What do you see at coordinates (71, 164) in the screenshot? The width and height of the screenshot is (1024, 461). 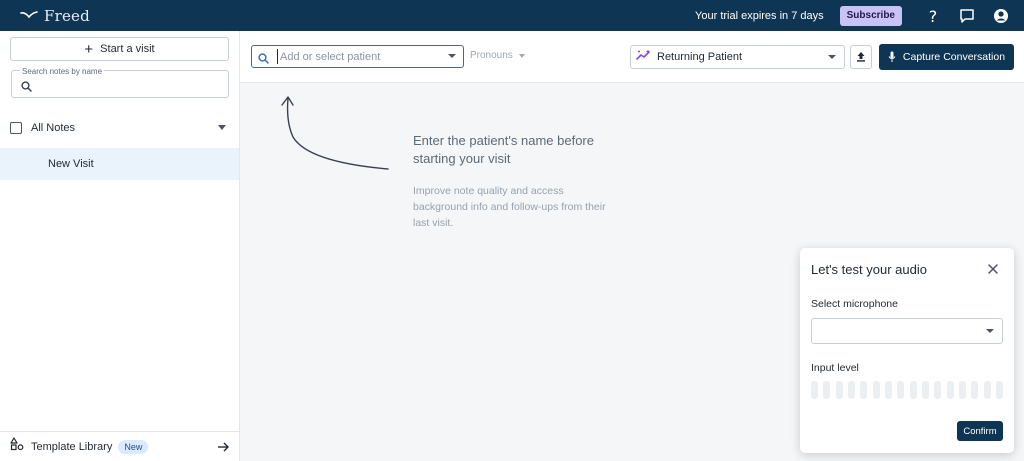 I see `note-list-item-label: New Visit` at bounding box center [71, 164].